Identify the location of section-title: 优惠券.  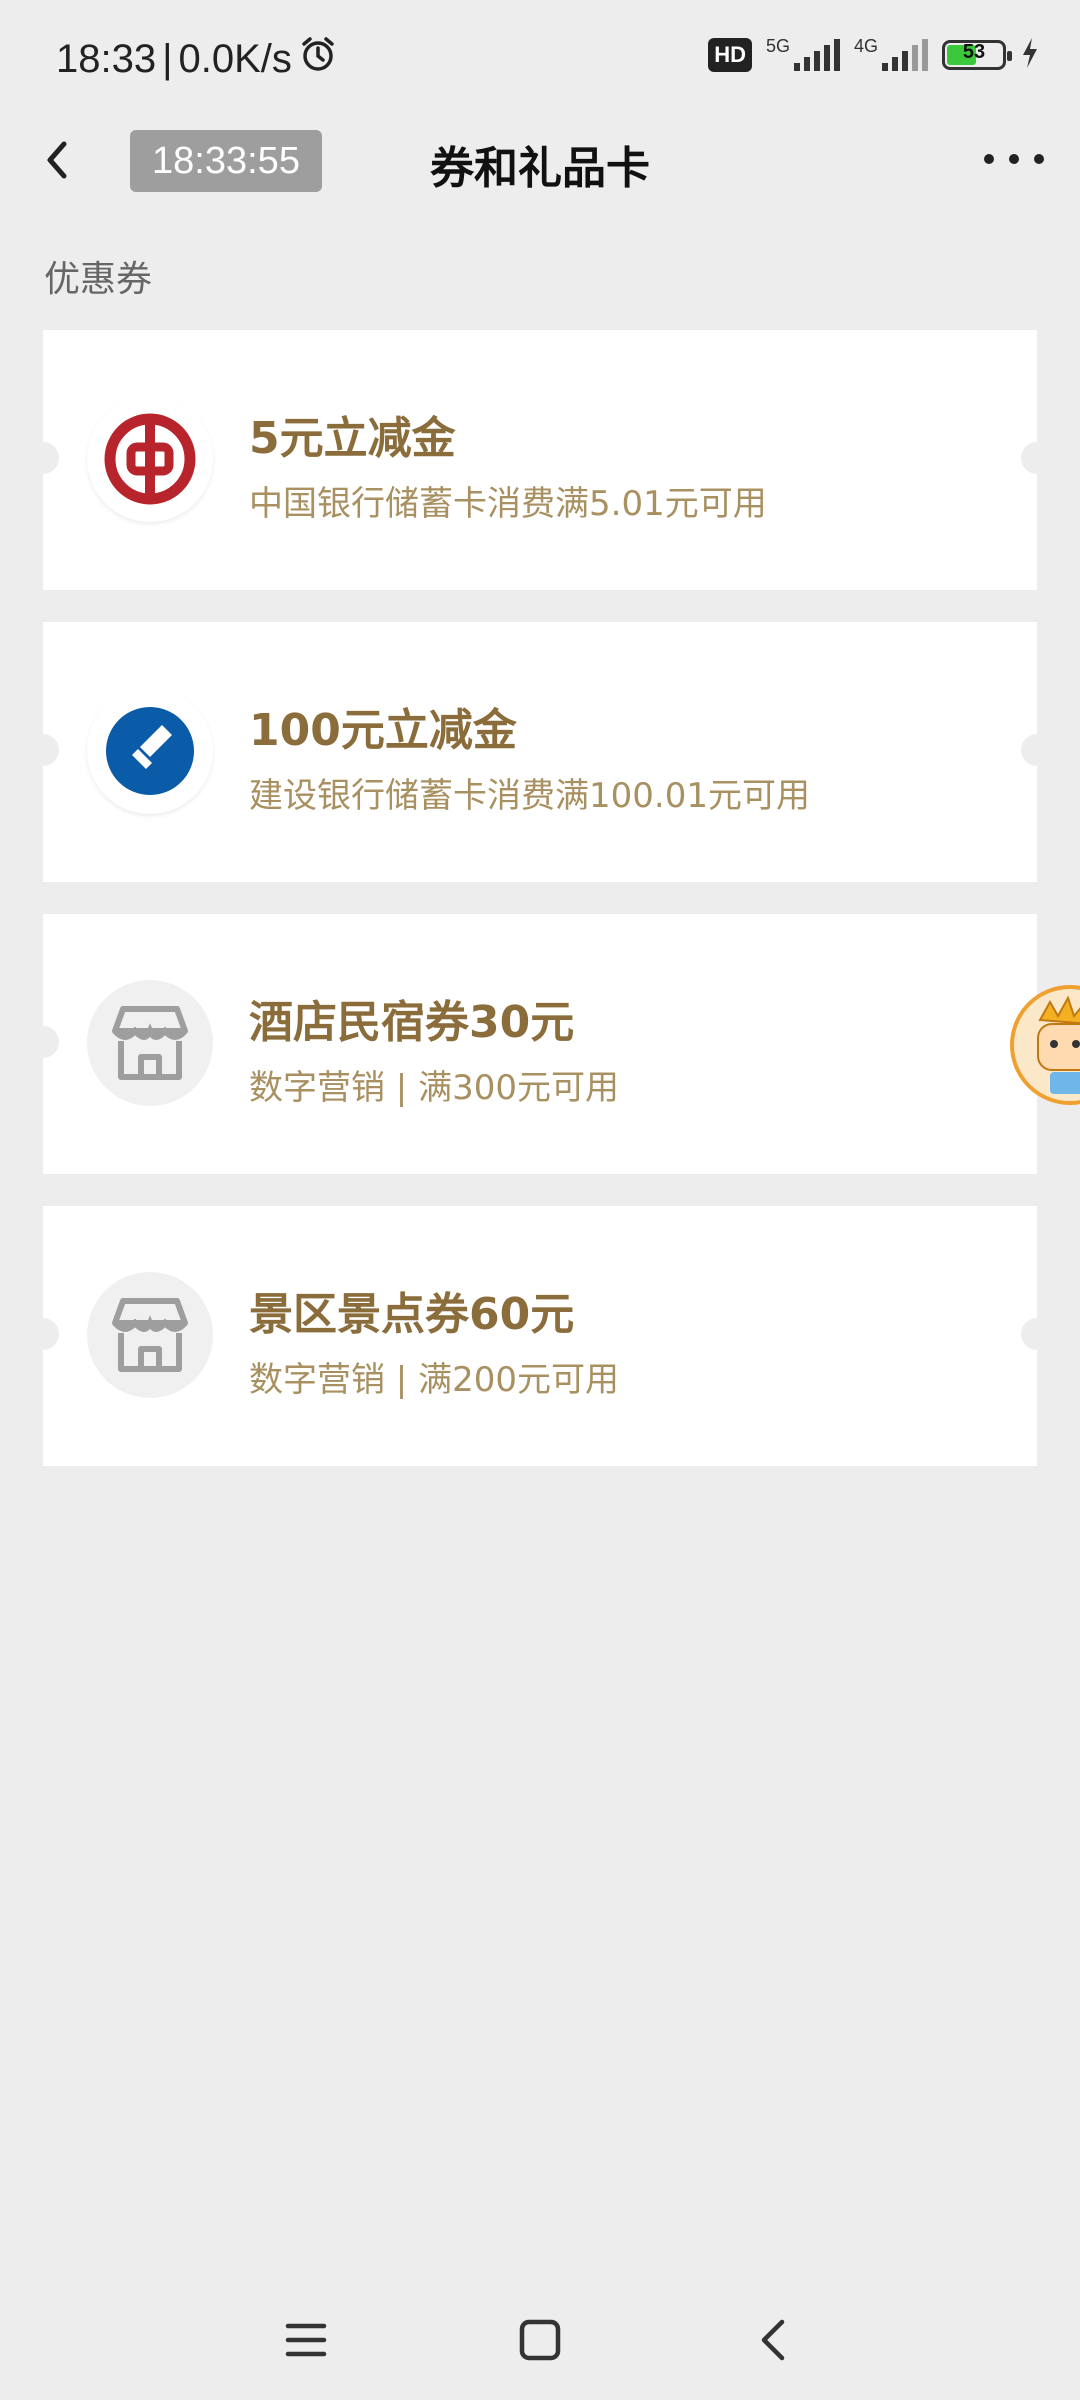
(98, 279).